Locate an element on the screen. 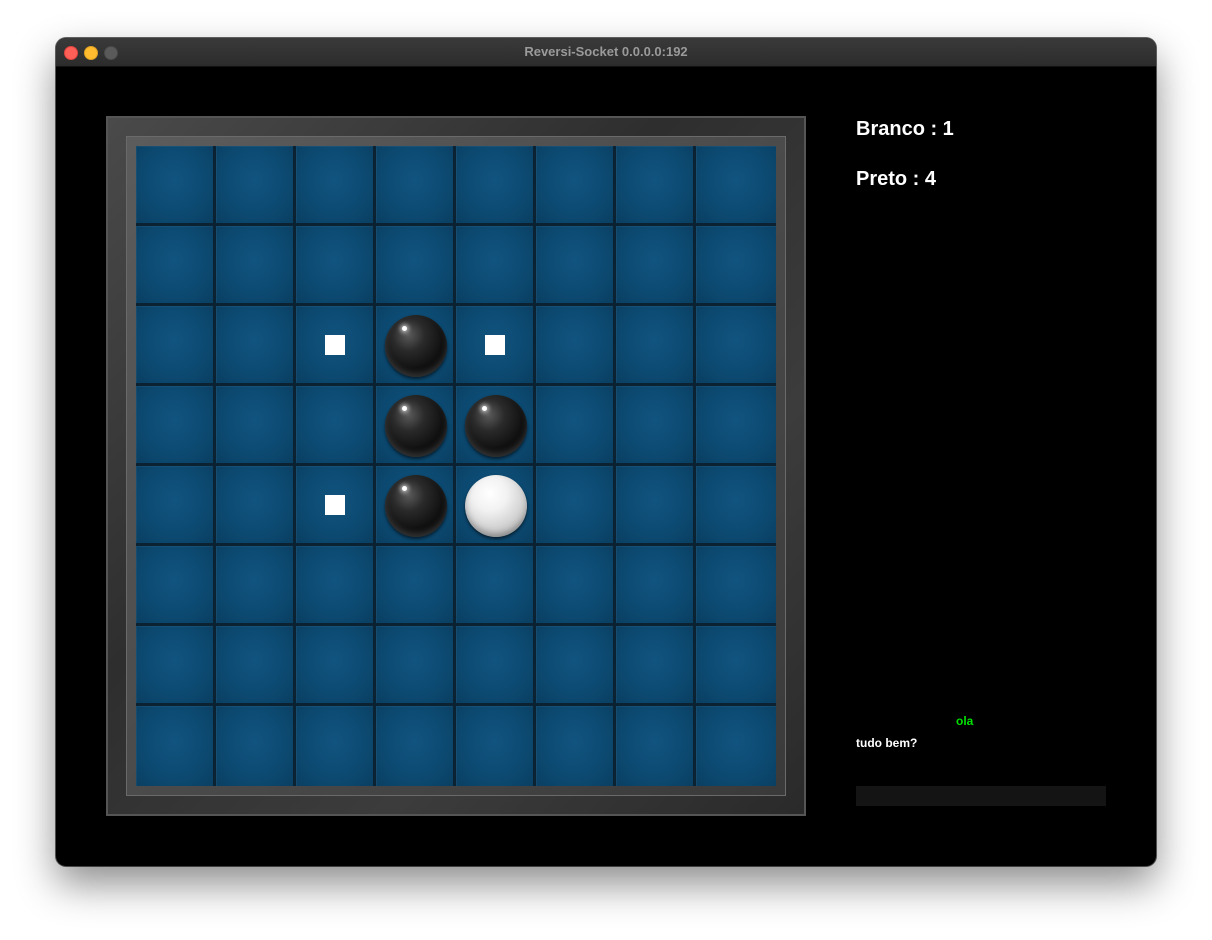 Image resolution: width=1212 pixels, height=940 pixels. board-cell-r1-c6 is located at coordinates (656, 266).